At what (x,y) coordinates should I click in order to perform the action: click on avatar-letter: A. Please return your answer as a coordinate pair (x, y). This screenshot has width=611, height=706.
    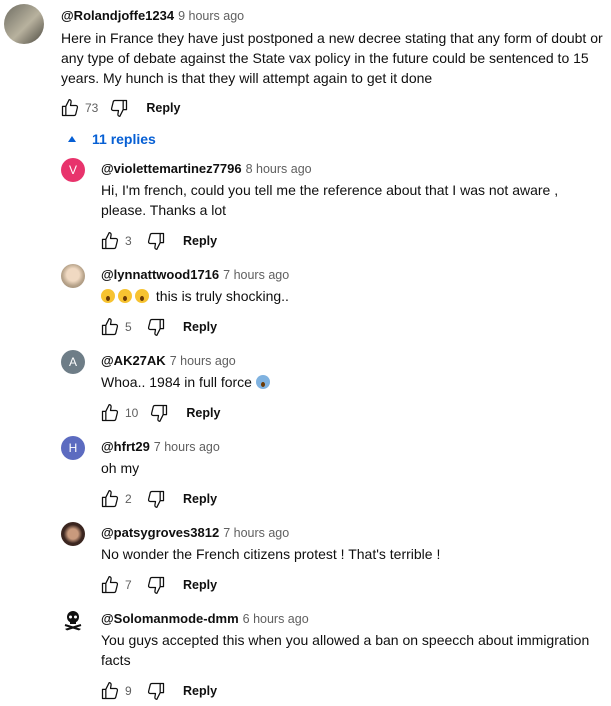
    Looking at the image, I should click on (72, 362).